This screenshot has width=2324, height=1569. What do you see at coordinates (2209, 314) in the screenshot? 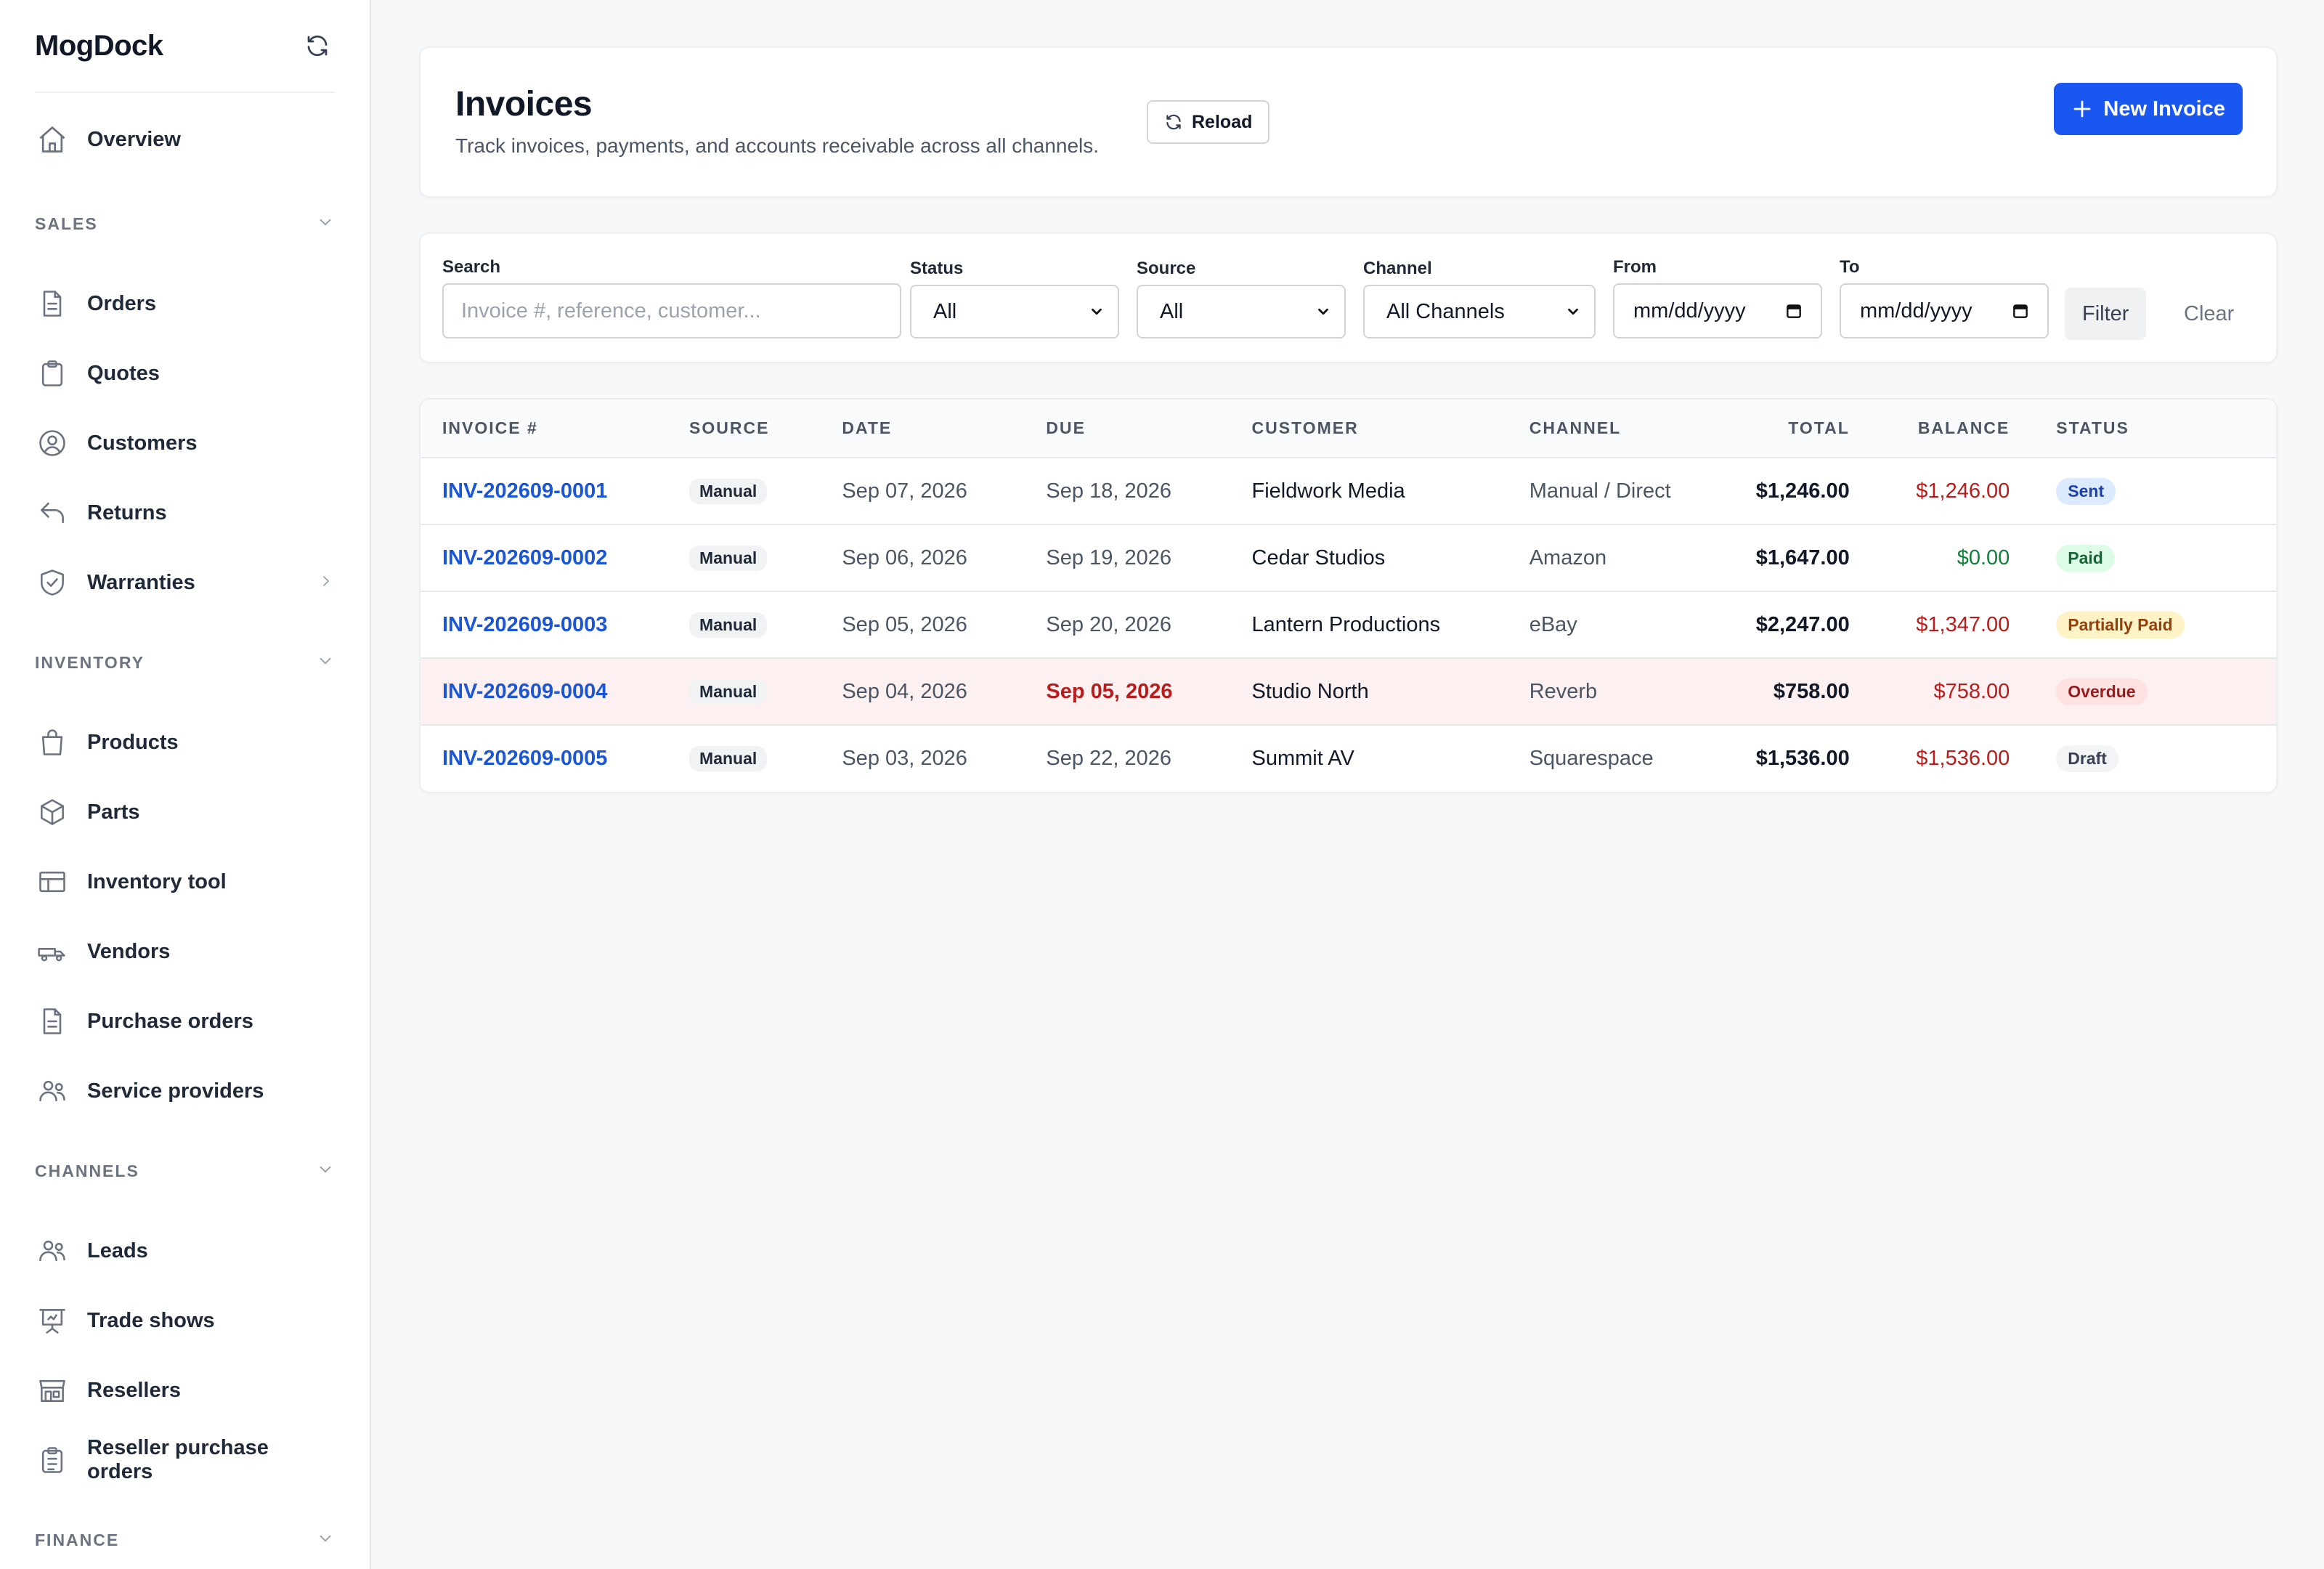
I see `clear-button: Clear` at bounding box center [2209, 314].